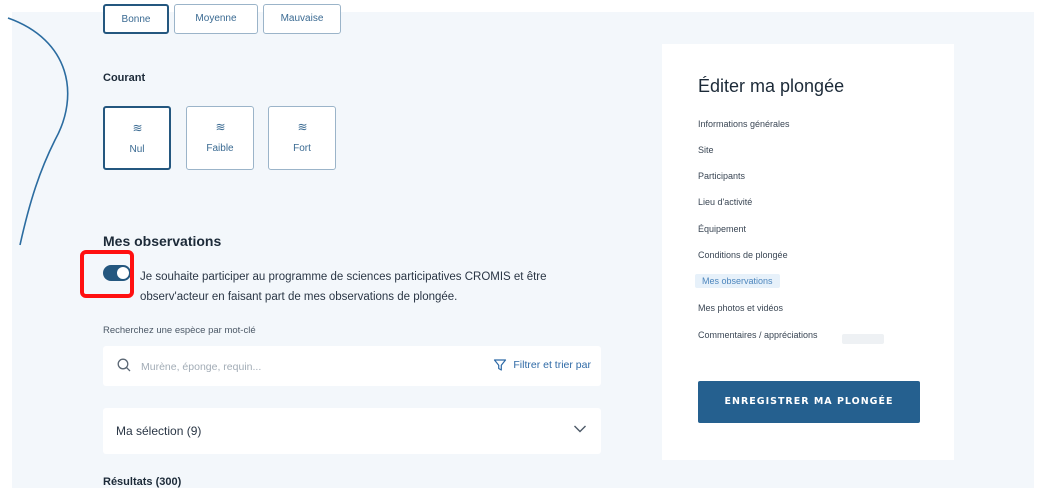  I want to click on nav-item-site: Site, so click(706, 150).